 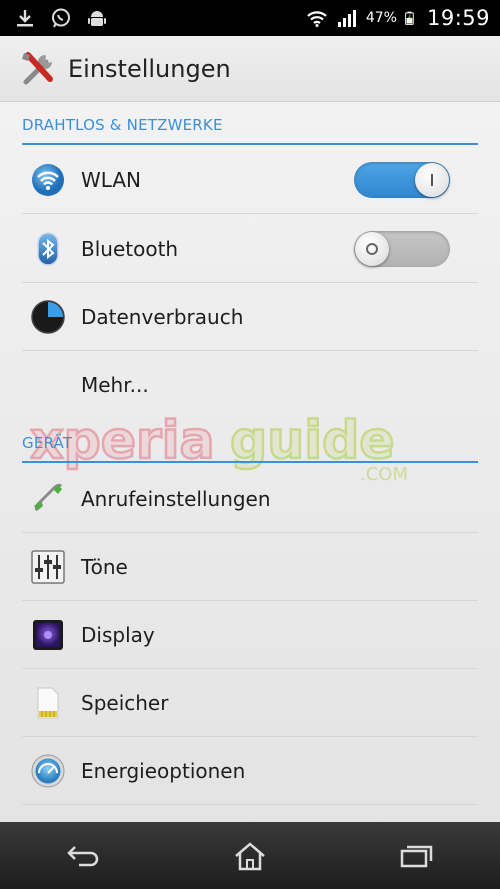 What do you see at coordinates (25, 18) in the screenshot?
I see `download-icon` at bounding box center [25, 18].